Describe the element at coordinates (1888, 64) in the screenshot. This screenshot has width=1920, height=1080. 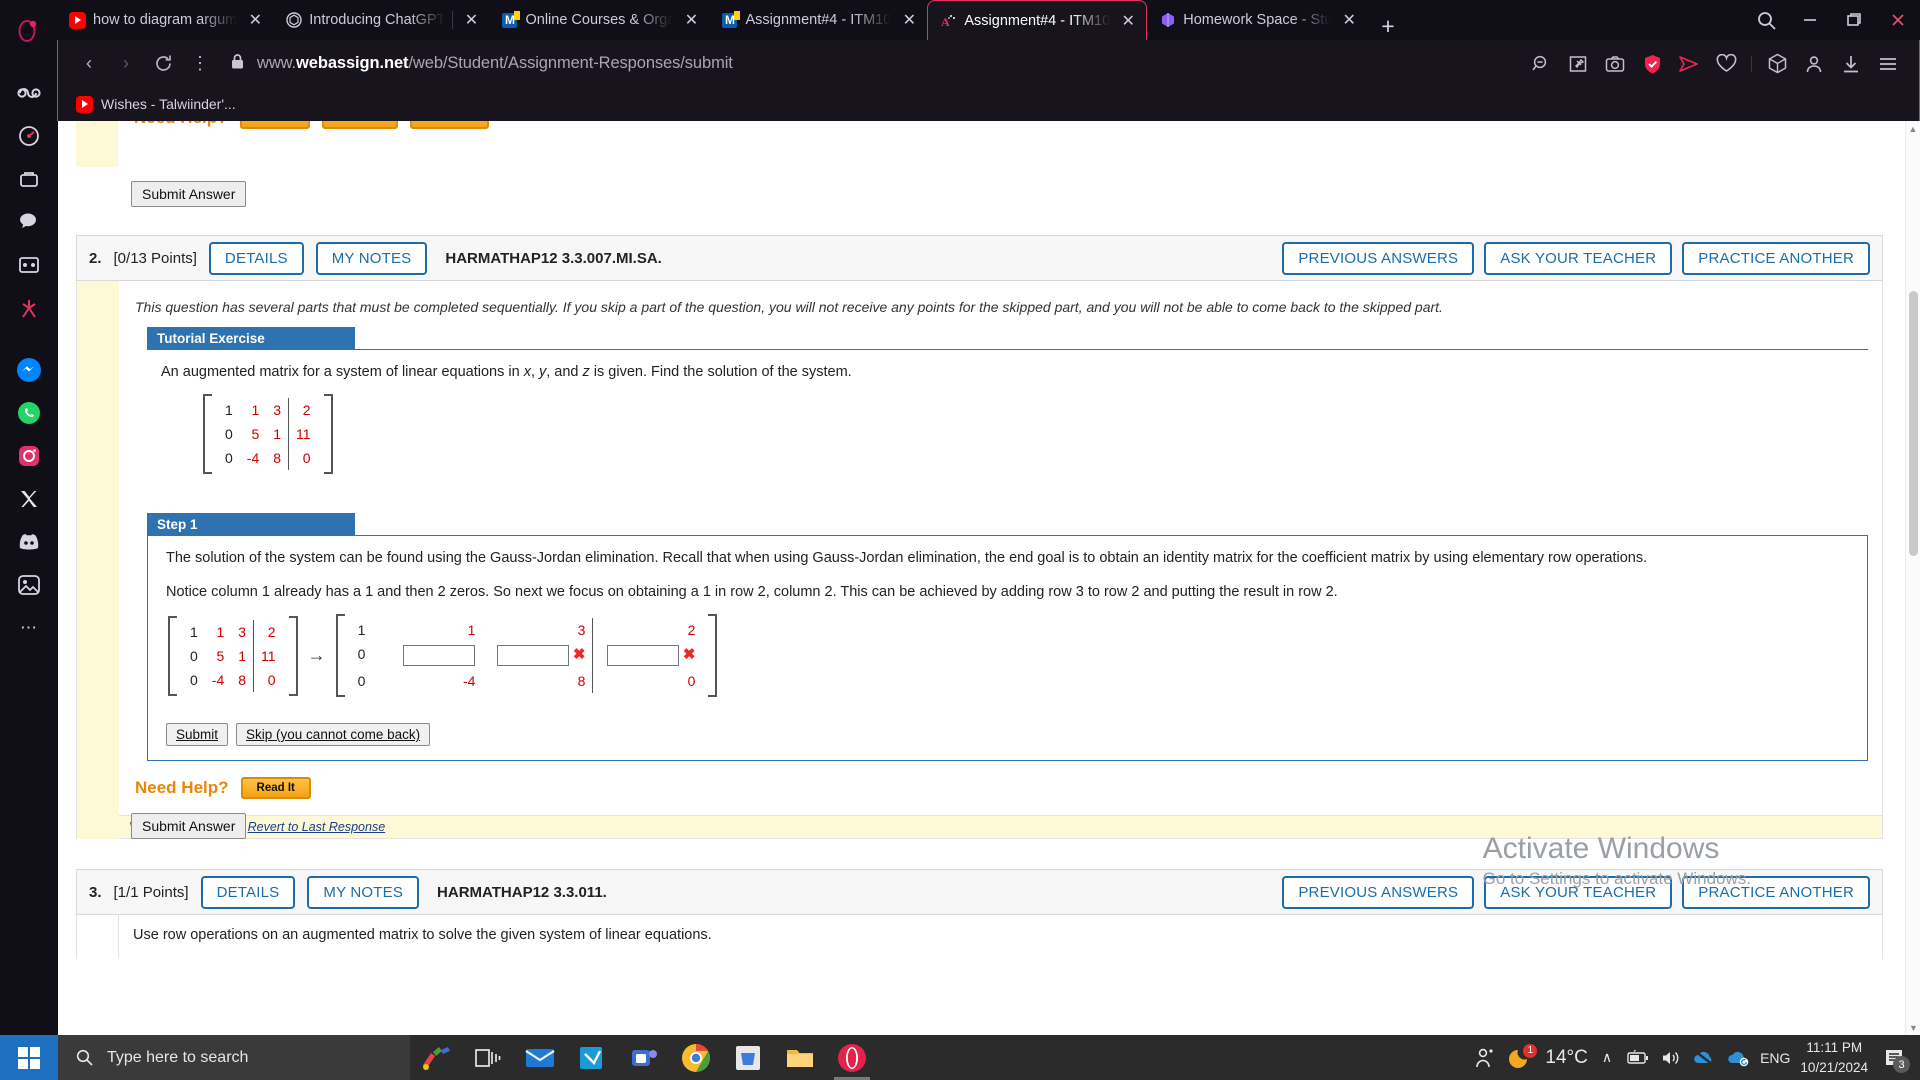
I see `menu-icon` at that location.